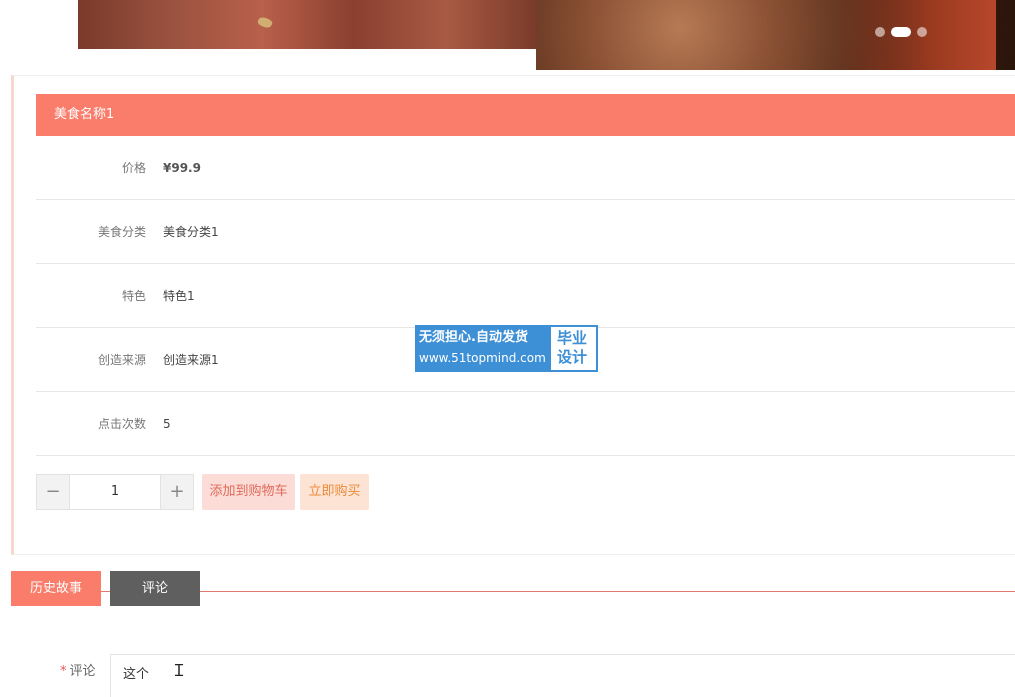 The image size is (1015, 697). I want to click on carousel-slide-image-active, so click(775, 35).